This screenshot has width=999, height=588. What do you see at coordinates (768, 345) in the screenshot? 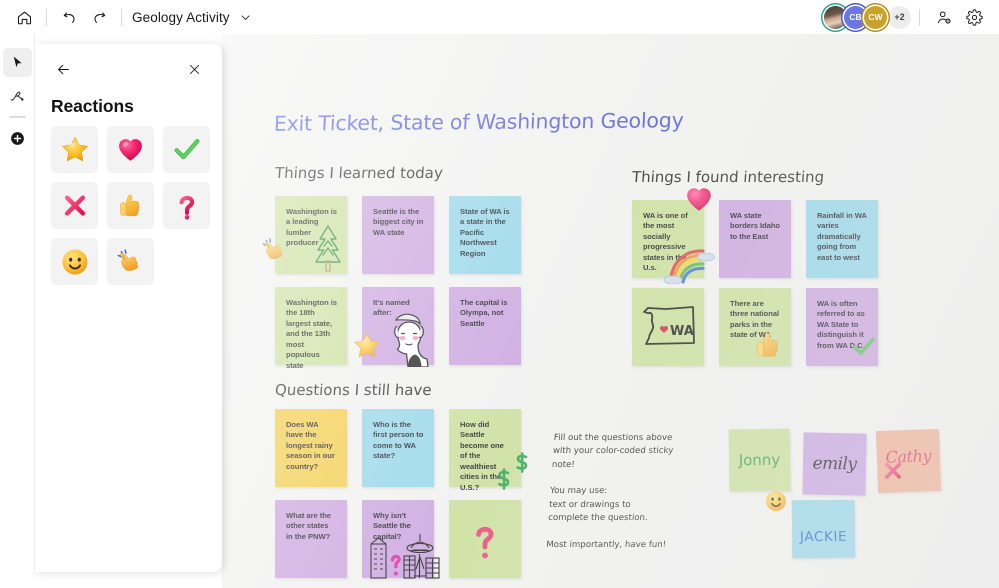
I see `thumbs-up-sticker` at bounding box center [768, 345].